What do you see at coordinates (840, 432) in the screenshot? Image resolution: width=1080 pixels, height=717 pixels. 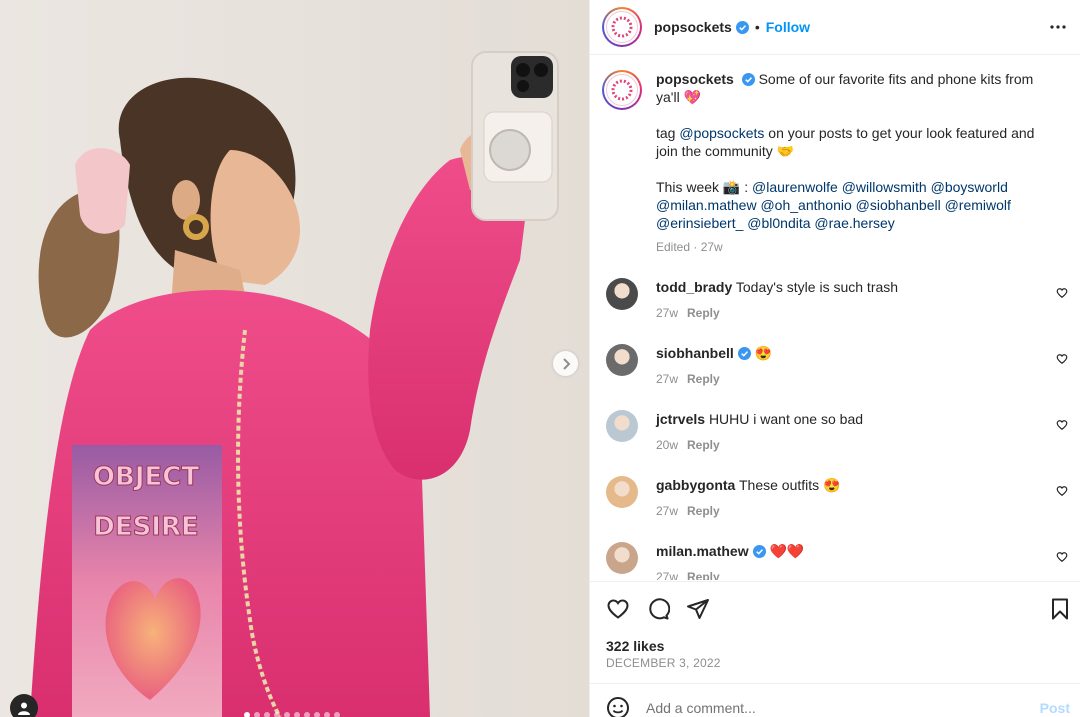 I see `comment-item: jctrvels HUHU i want one so bad 20w Reply` at bounding box center [840, 432].